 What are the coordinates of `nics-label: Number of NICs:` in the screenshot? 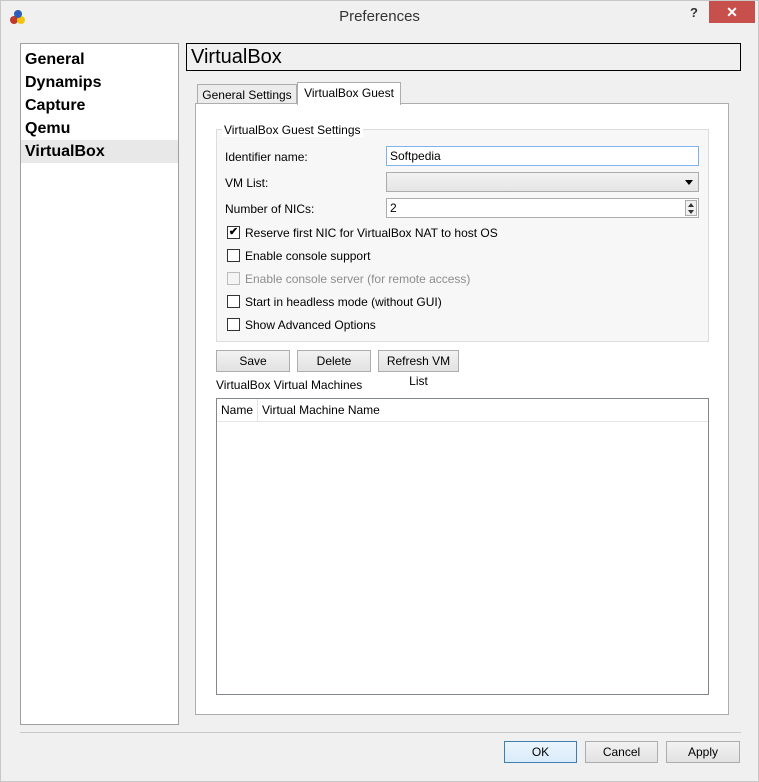 It's located at (270, 209).